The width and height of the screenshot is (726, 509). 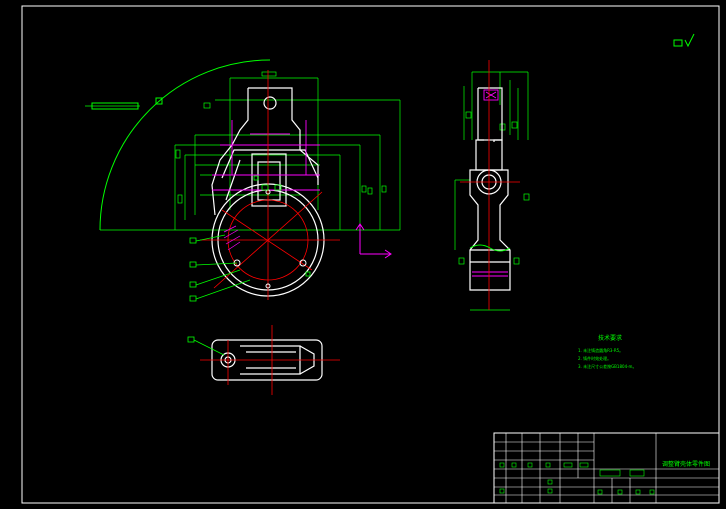 I want to click on ucs-axis-icon, so click(x=373, y=241).